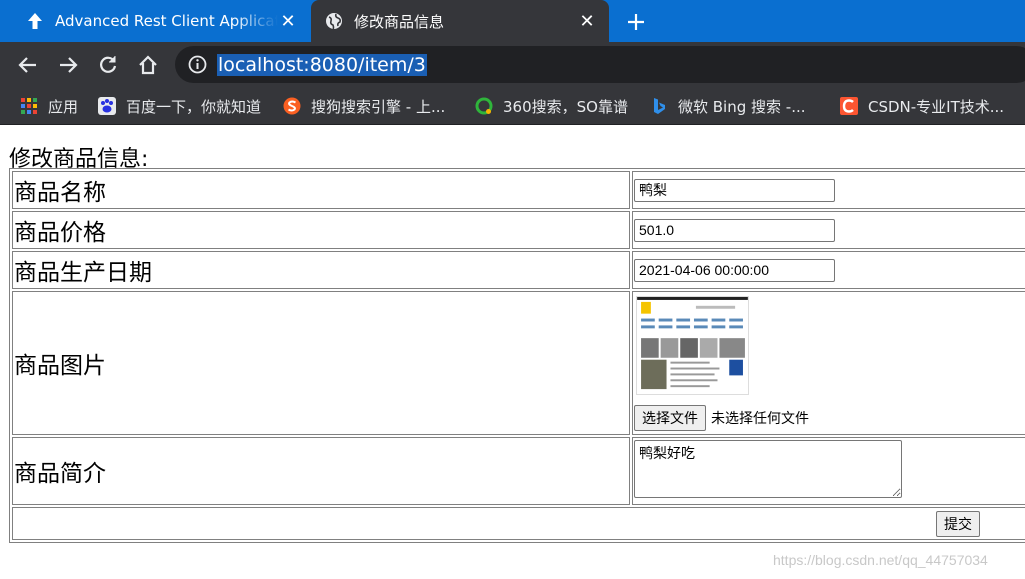  What do you see at coordinates (880, 560) in the screenshot?
I see `csdn-watermark: https://blog.csdn.net/qq_44757034` at bounding box center [880, 560].